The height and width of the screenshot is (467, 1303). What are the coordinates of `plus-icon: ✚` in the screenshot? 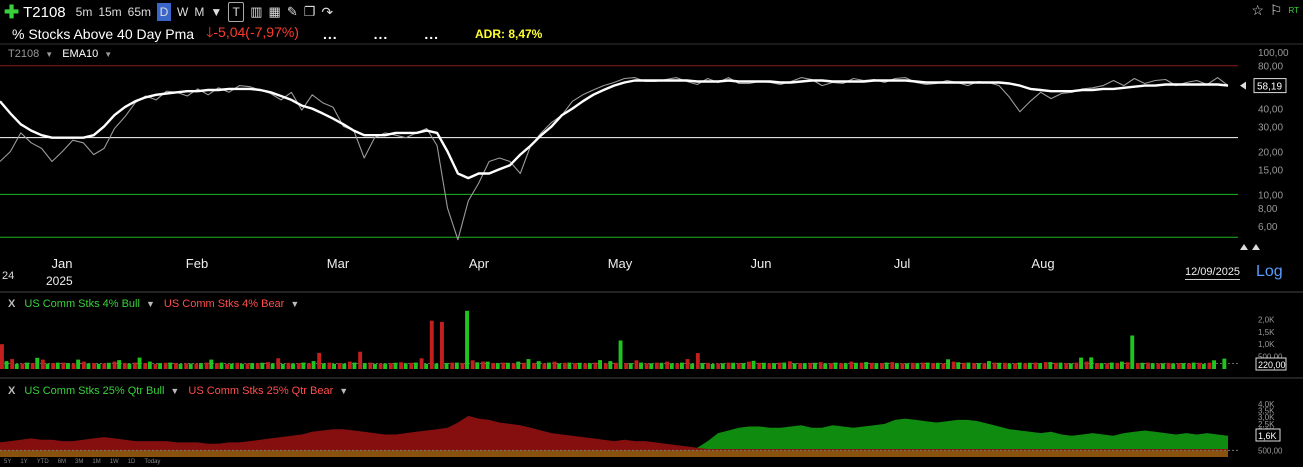 It's located at (11, 12).